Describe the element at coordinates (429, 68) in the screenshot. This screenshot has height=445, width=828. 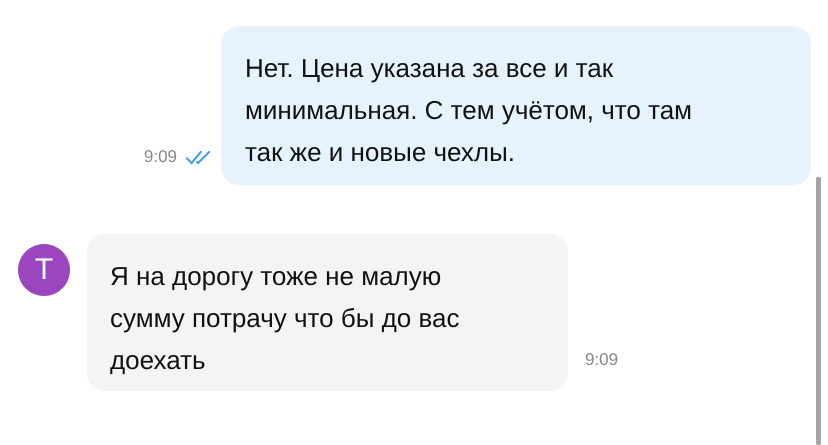
I see `message-text: Нет. Цена указана за все и так` at that location.